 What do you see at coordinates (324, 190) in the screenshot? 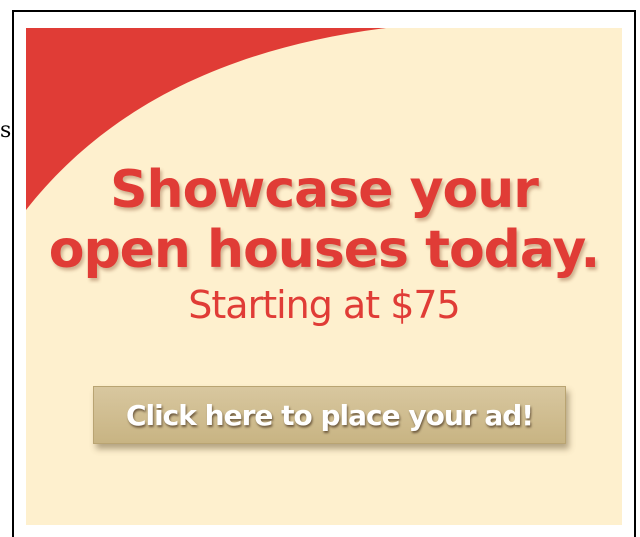
I see `headline-line-1: Showcase your` at bounding box center [324, 190].